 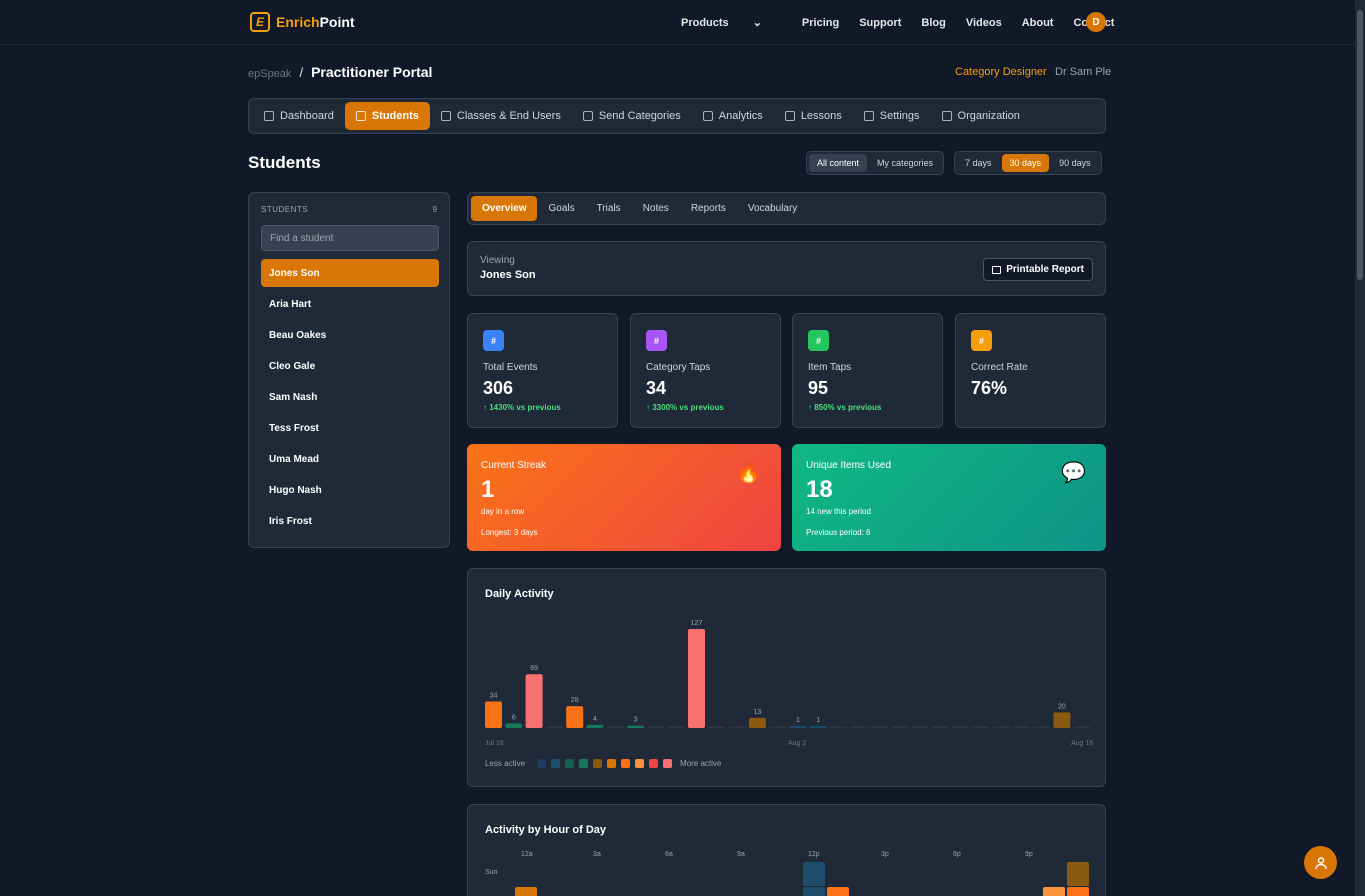 I want to click on breadcrumb-app: epSpeak, so click(x=269, y=74).